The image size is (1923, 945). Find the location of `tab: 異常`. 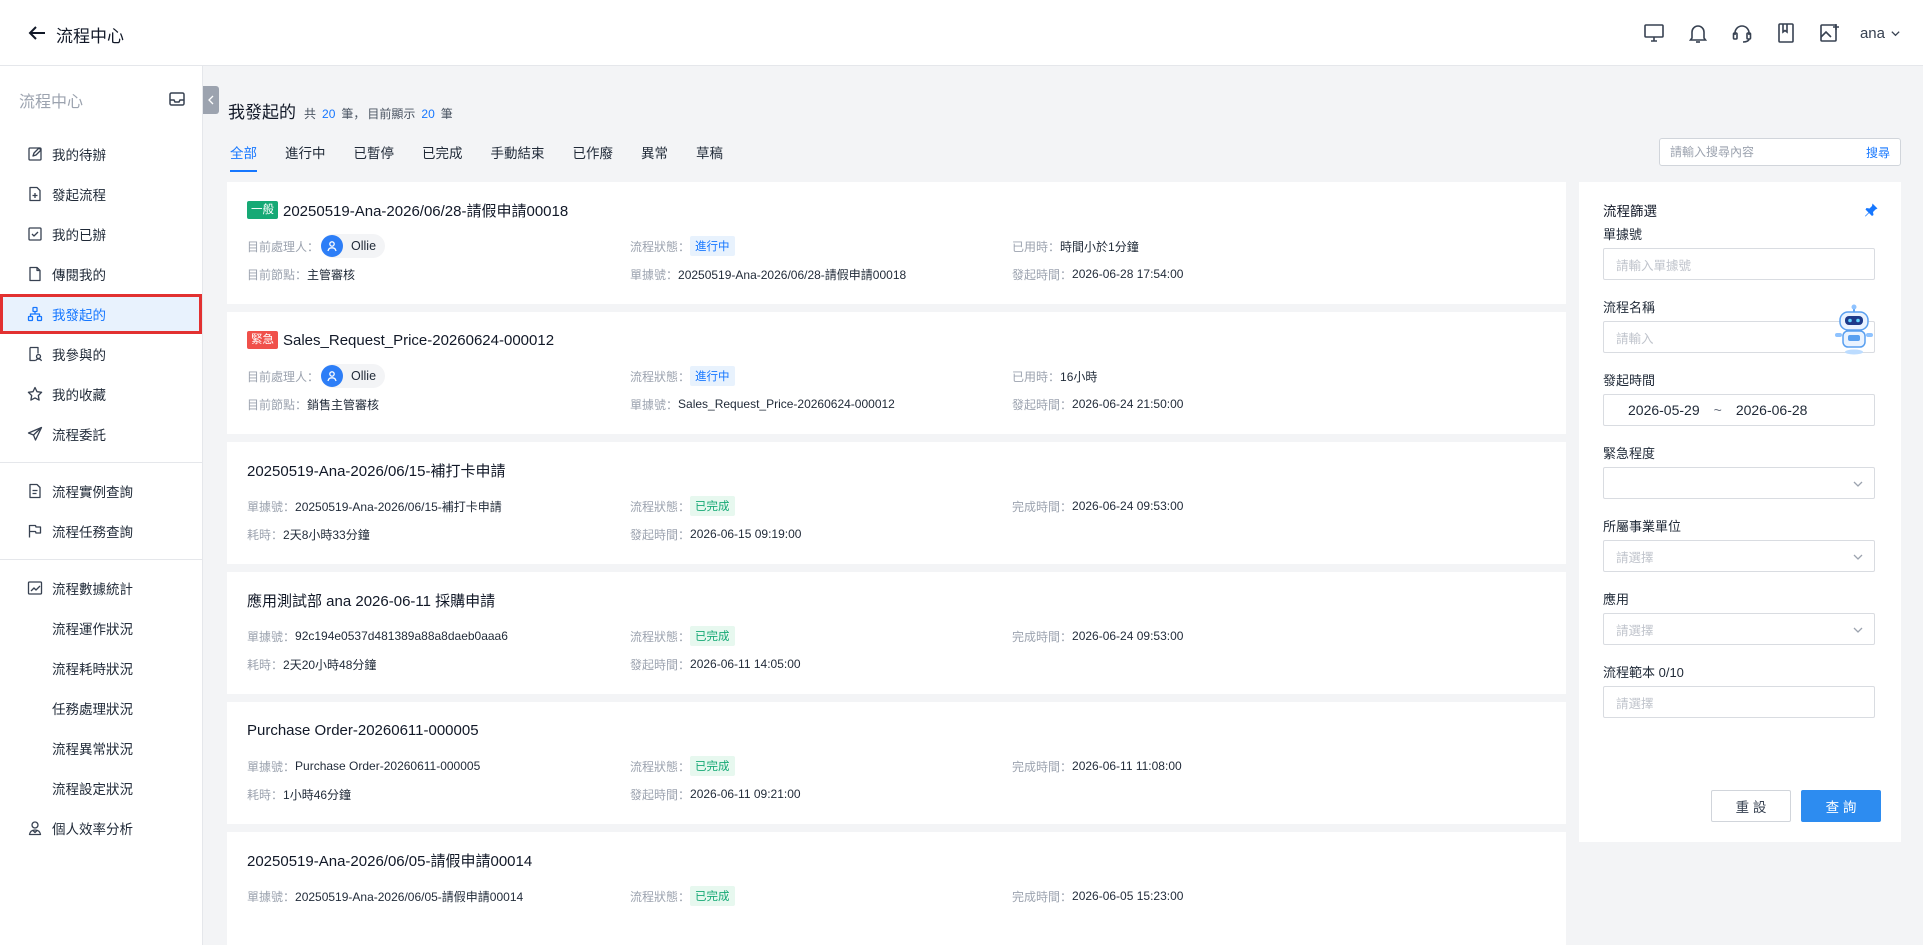

tab: 異常 is located at coordinates (654, 157).